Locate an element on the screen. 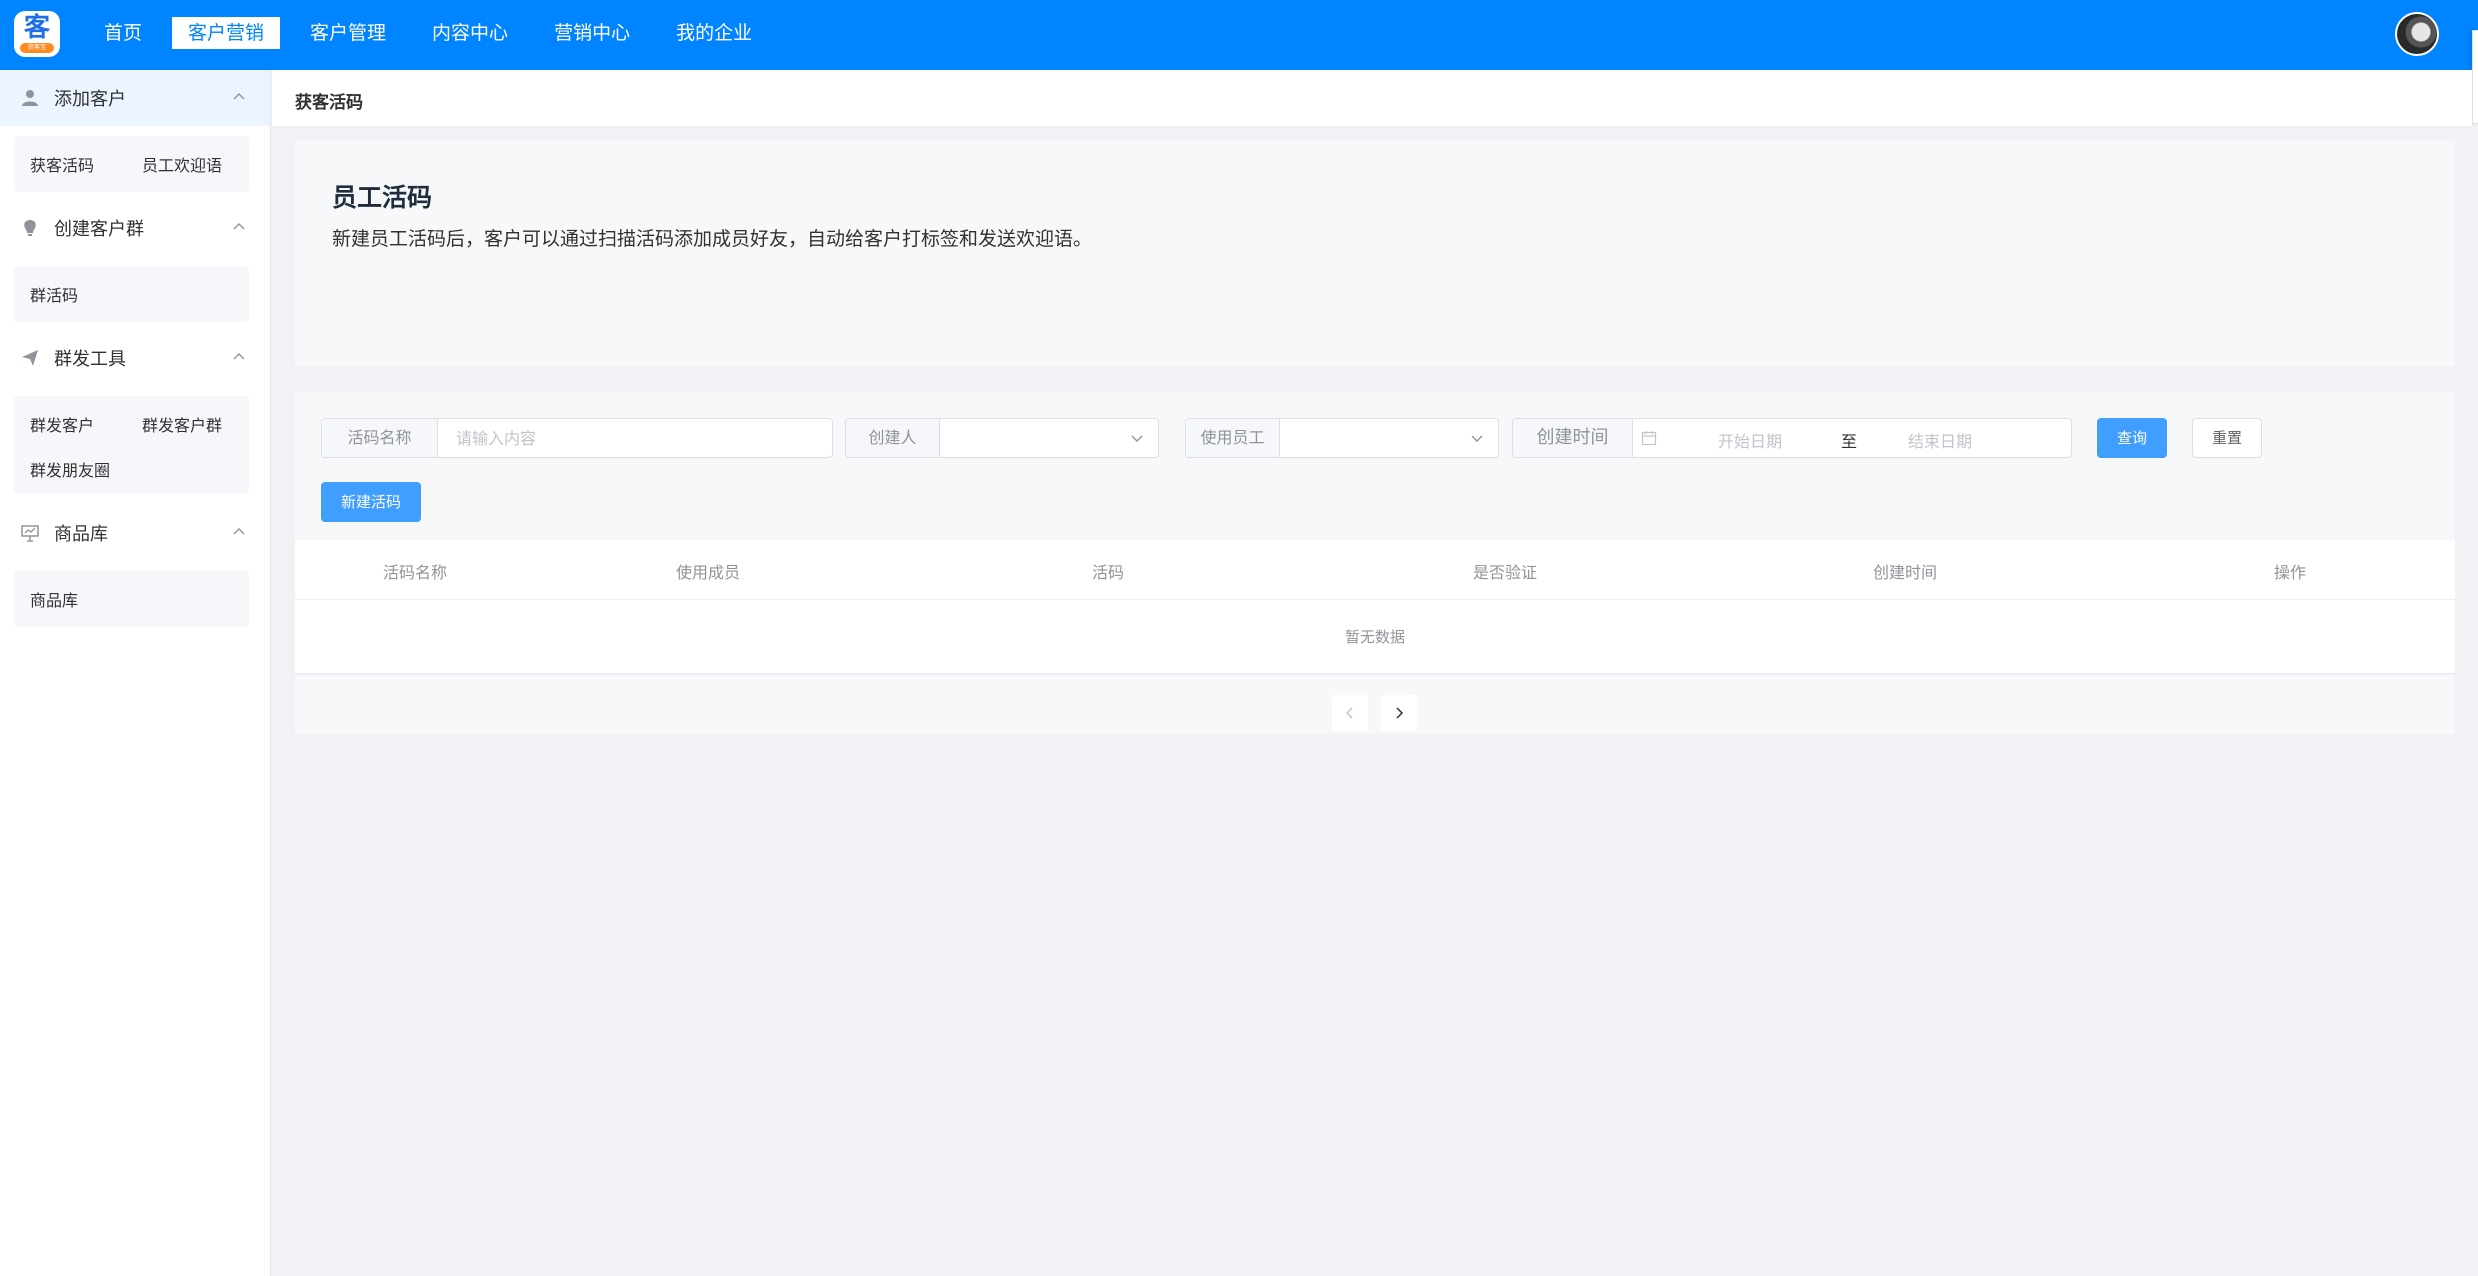  column-header-actions: 操作 is located at coordinates (2290, 572).